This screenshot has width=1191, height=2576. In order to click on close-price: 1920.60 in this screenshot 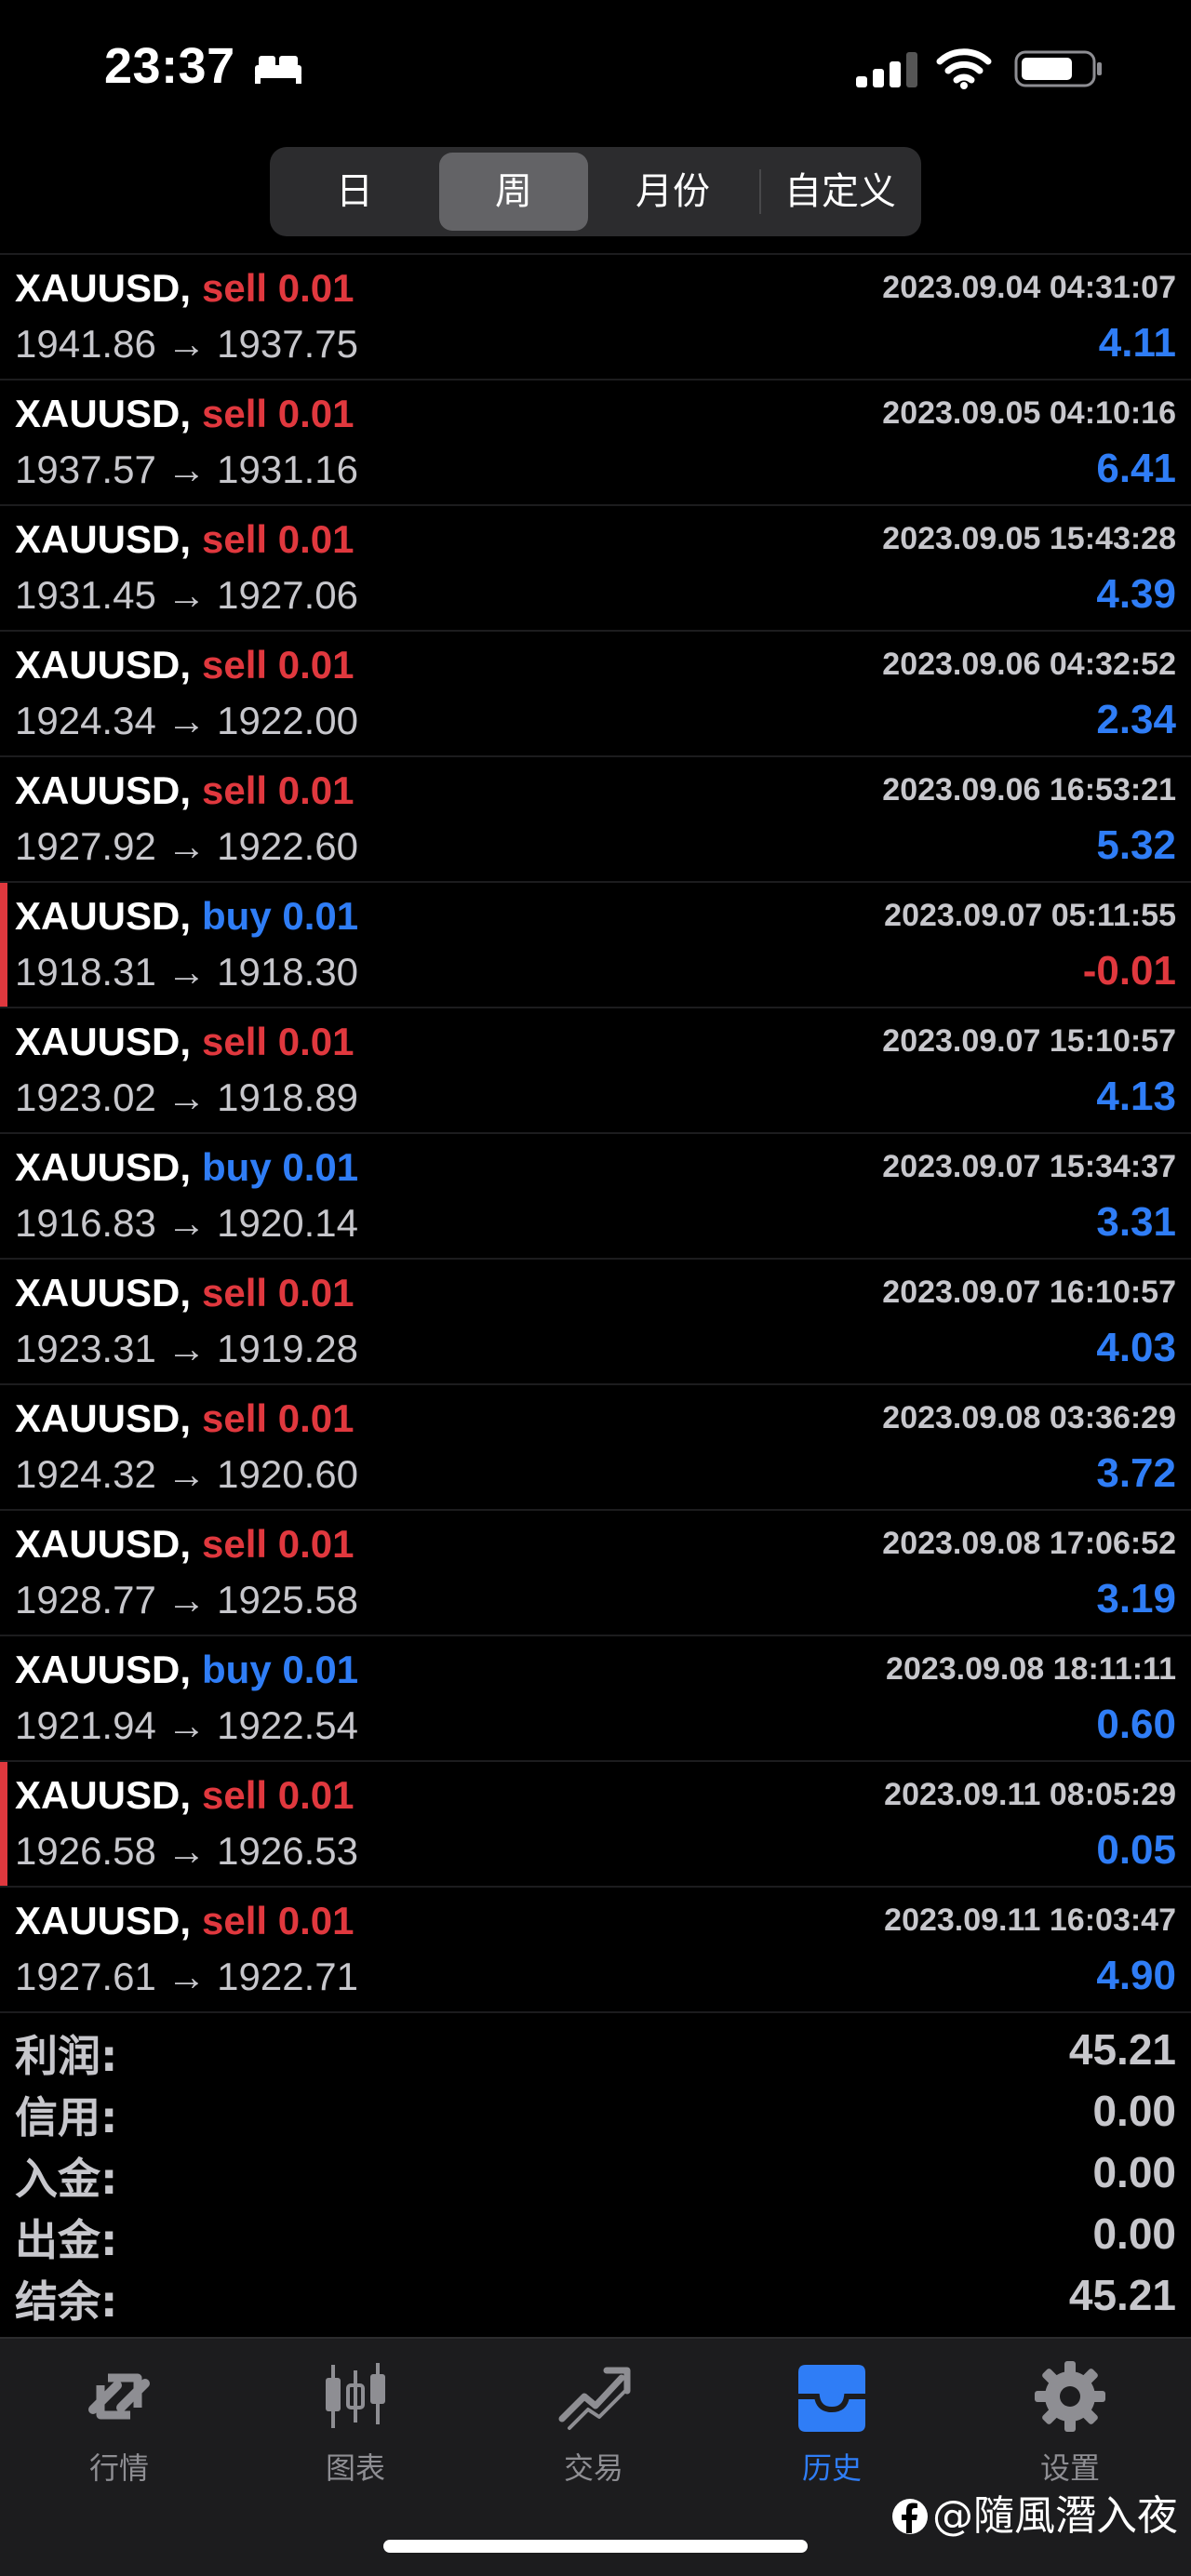, I will do `click(287, 1474)`.